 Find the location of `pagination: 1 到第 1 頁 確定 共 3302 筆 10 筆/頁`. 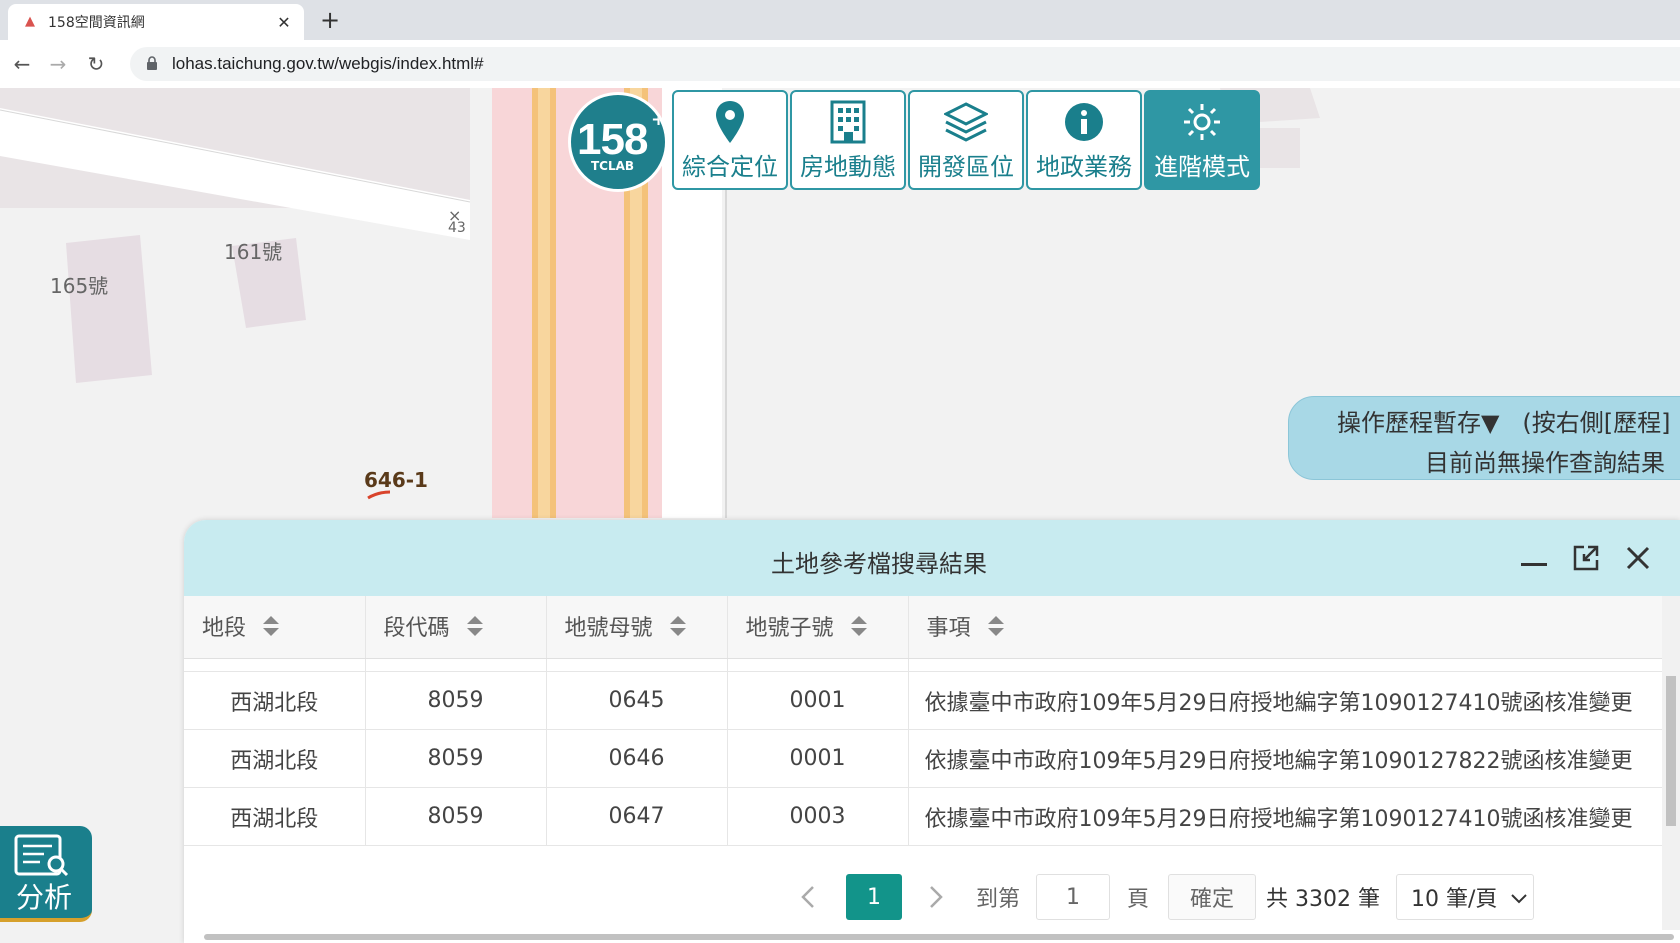

pagination: 1 到第 1 頁 確定 共 3302 筆 10 筆/頁 is located at coordinates (923, 897).